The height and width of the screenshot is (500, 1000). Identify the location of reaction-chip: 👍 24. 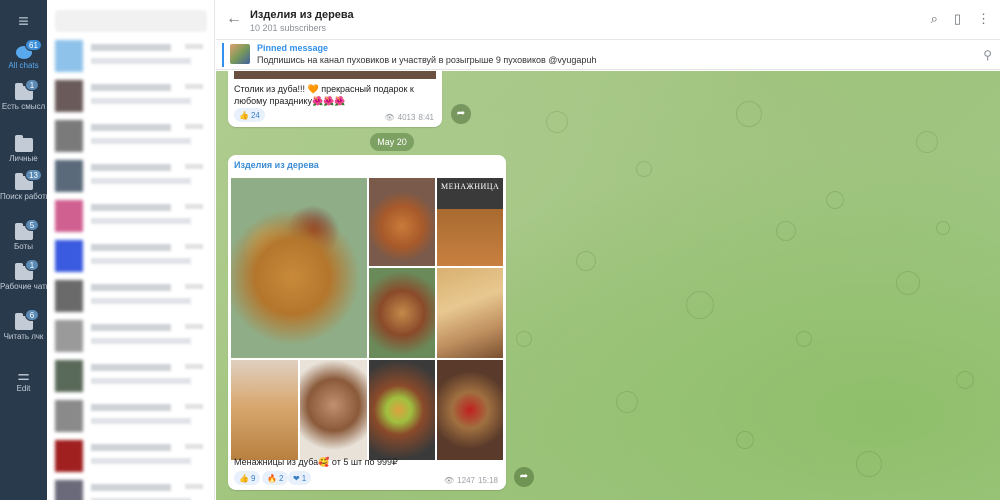
(249, 115).